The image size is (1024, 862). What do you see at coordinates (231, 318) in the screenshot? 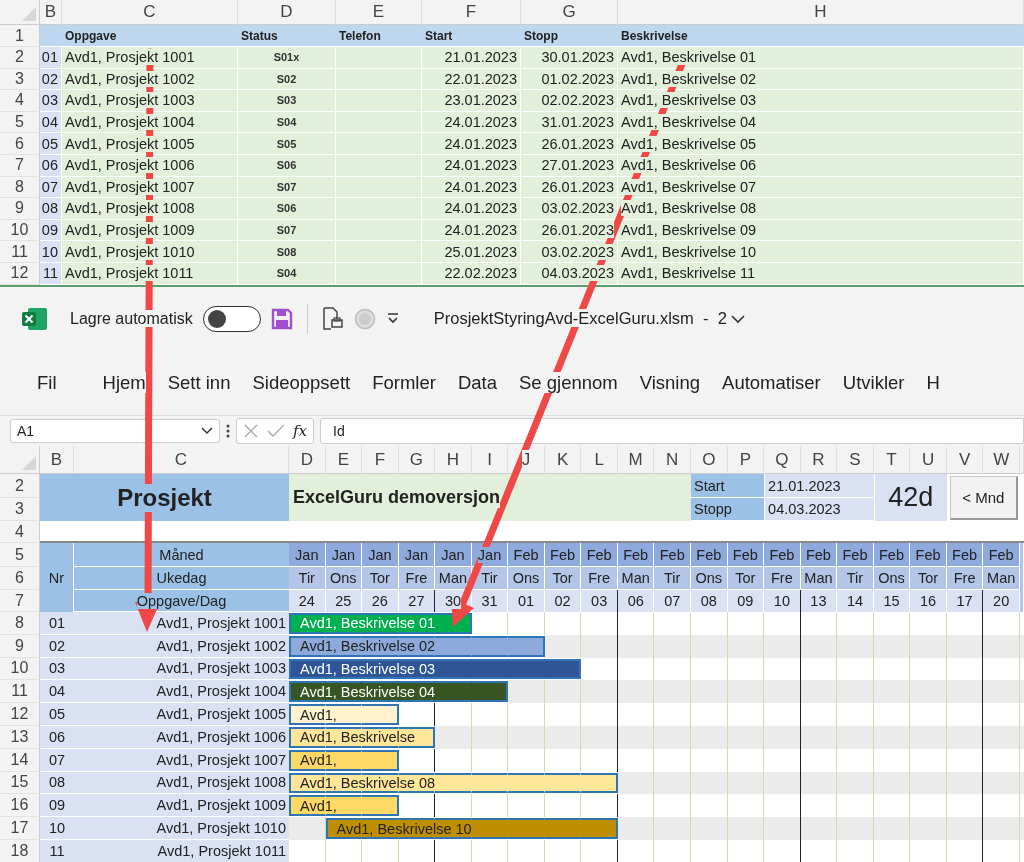
I see `autosave-toggle` at bounding box center [231, 318].